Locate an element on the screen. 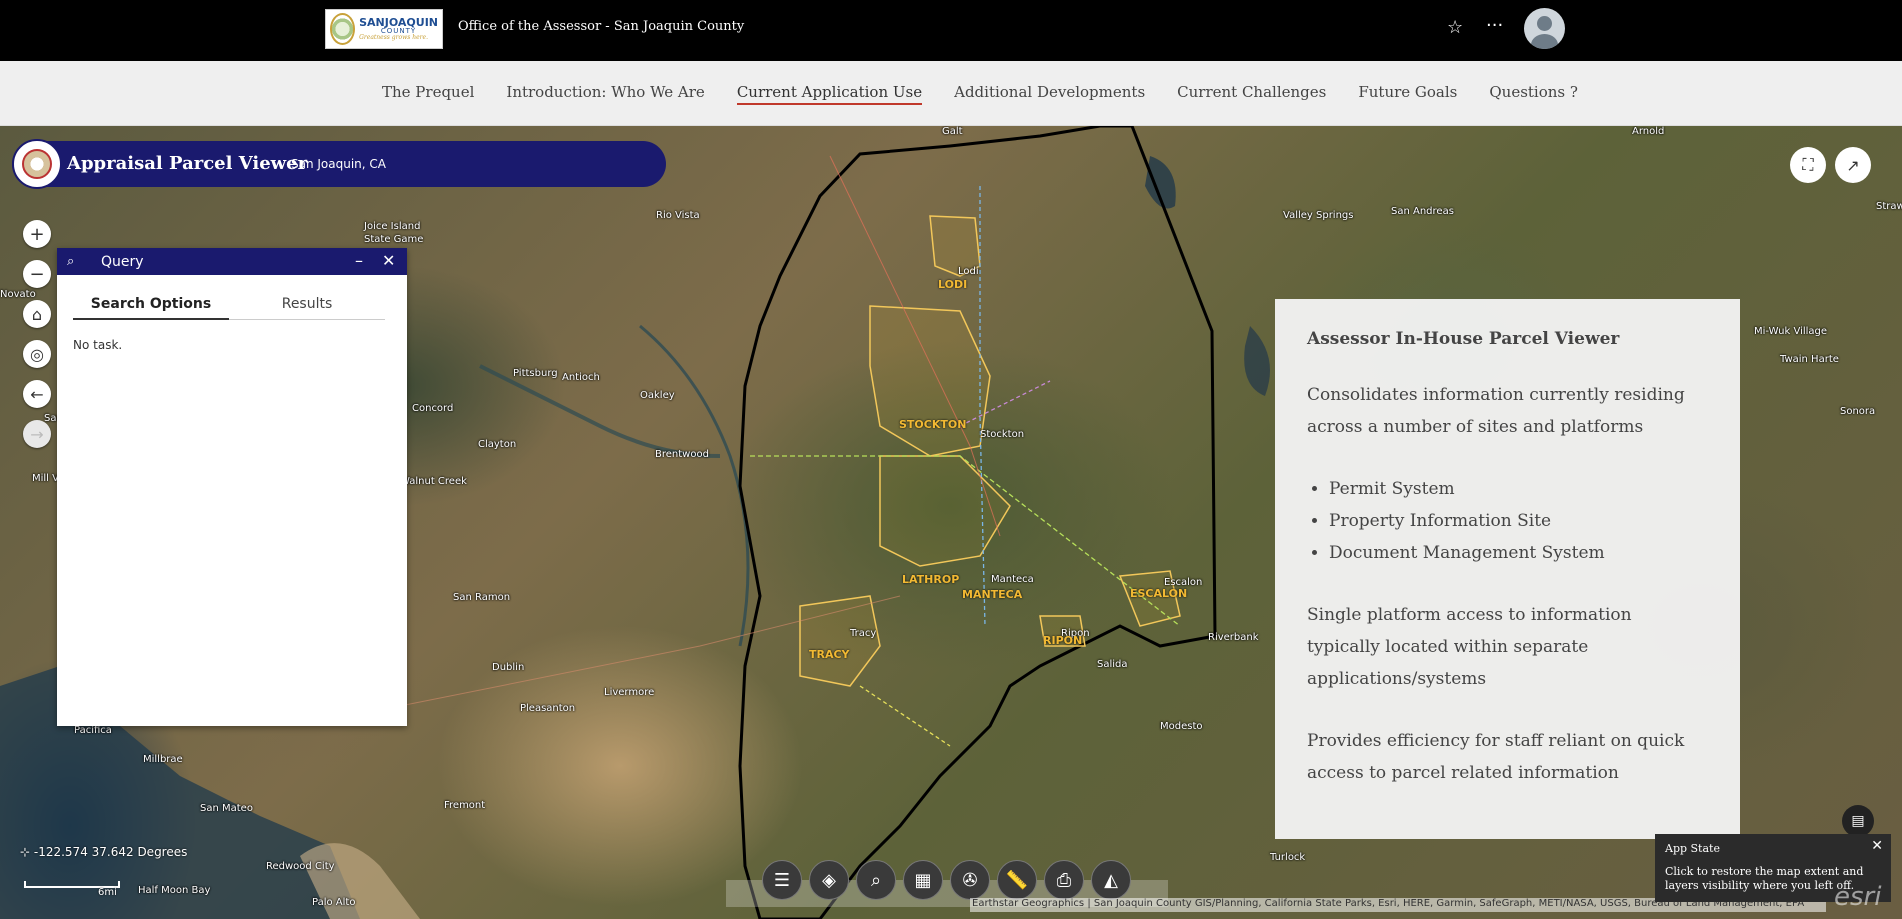 The width and height of the screenshot is (1902, 919). next-extent-icon: → is located at coordinates (37, 434).